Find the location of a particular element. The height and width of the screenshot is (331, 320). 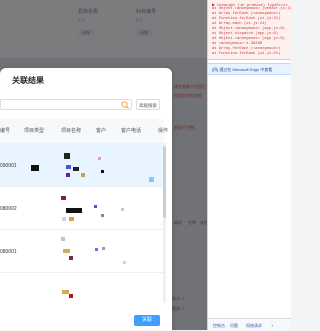

add-tab-button: + is located at coordinates (272, 325).